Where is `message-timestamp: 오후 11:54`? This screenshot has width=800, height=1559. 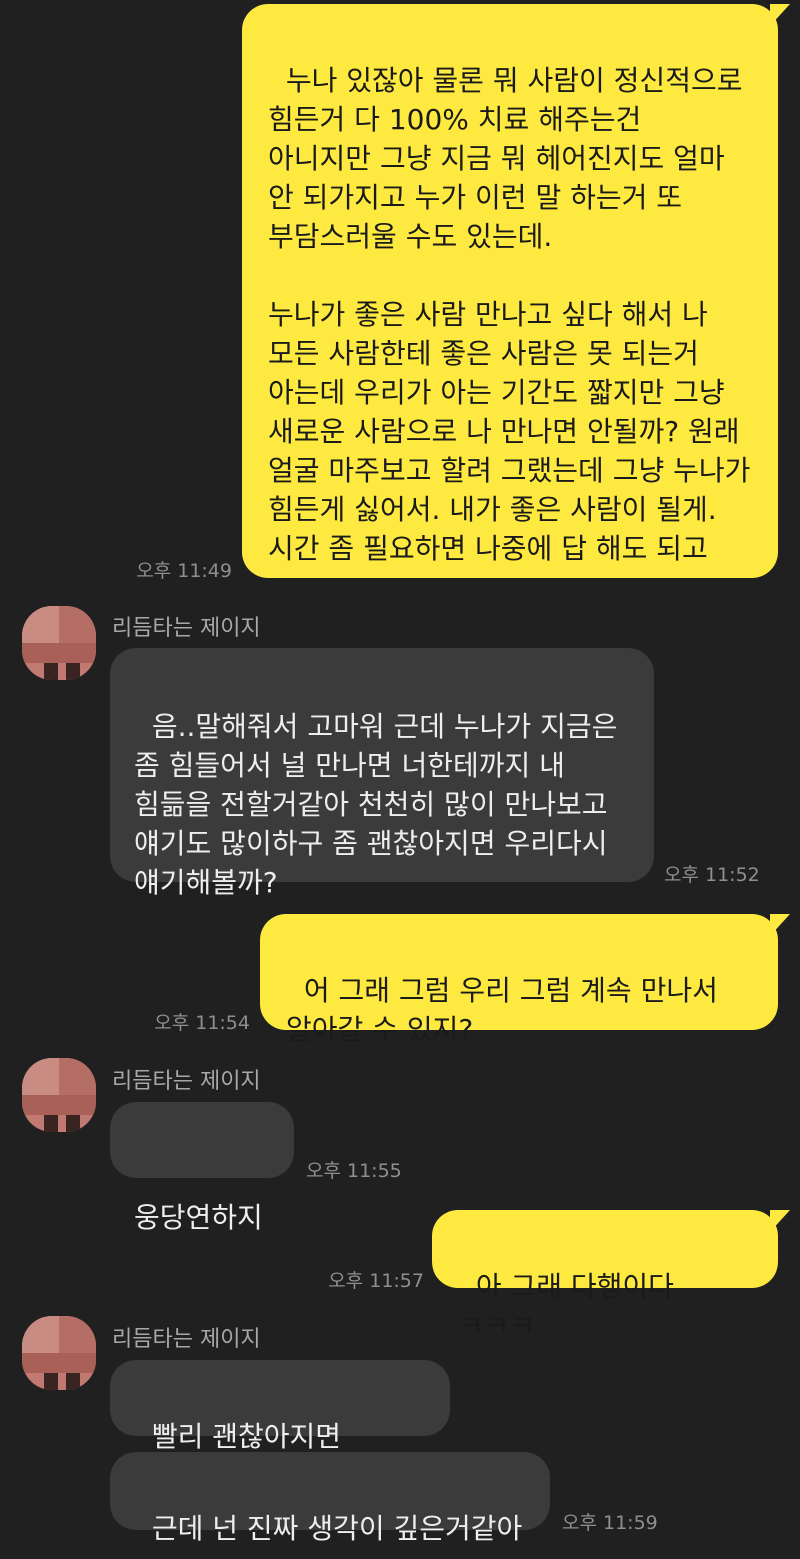
message-timestamp: 오후 11:54 is located at coordinates (202, 1023).